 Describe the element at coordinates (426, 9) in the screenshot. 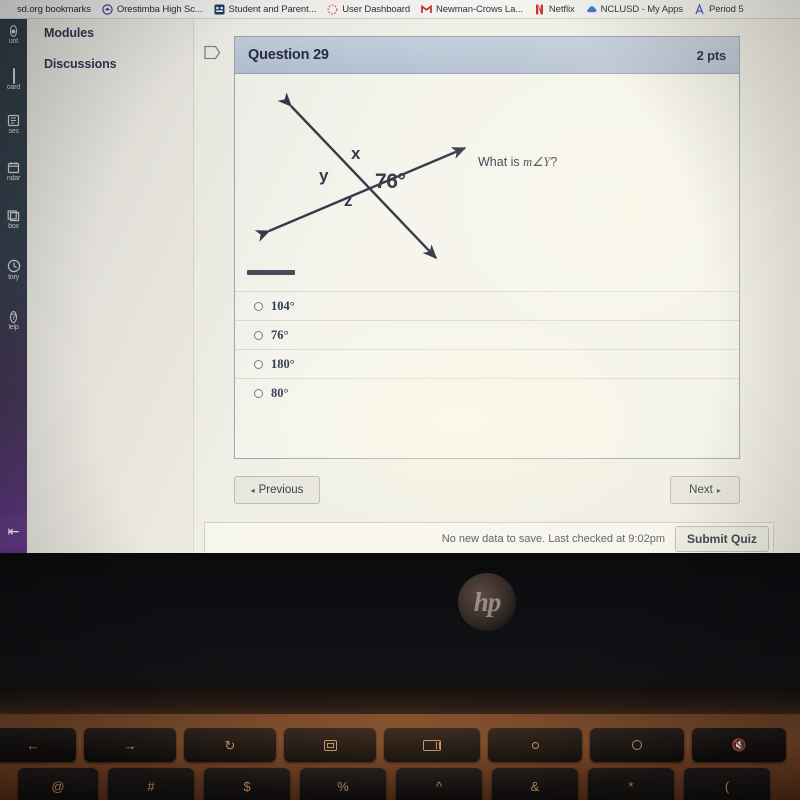

I see `gmail-m-icon` at that location.